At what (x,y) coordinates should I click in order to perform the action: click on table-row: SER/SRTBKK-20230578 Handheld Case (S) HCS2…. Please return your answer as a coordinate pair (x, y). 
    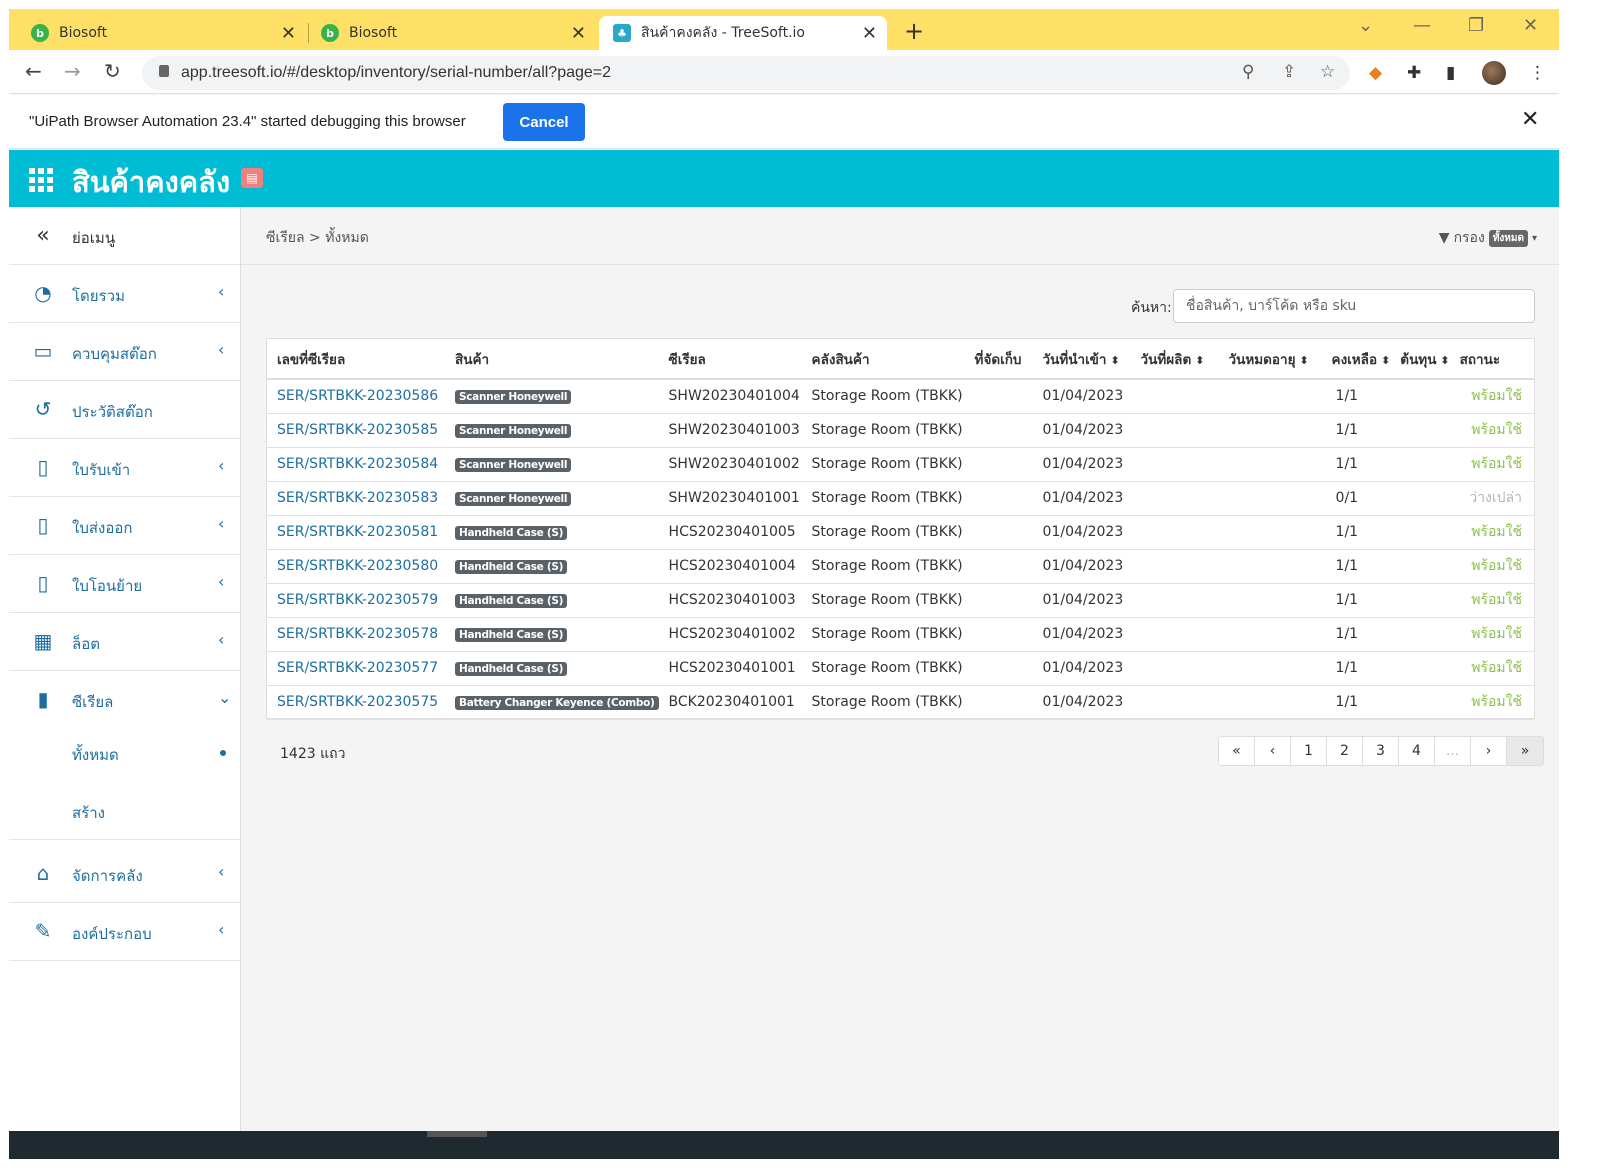
    Looking at the image, I should click on (900, 634).